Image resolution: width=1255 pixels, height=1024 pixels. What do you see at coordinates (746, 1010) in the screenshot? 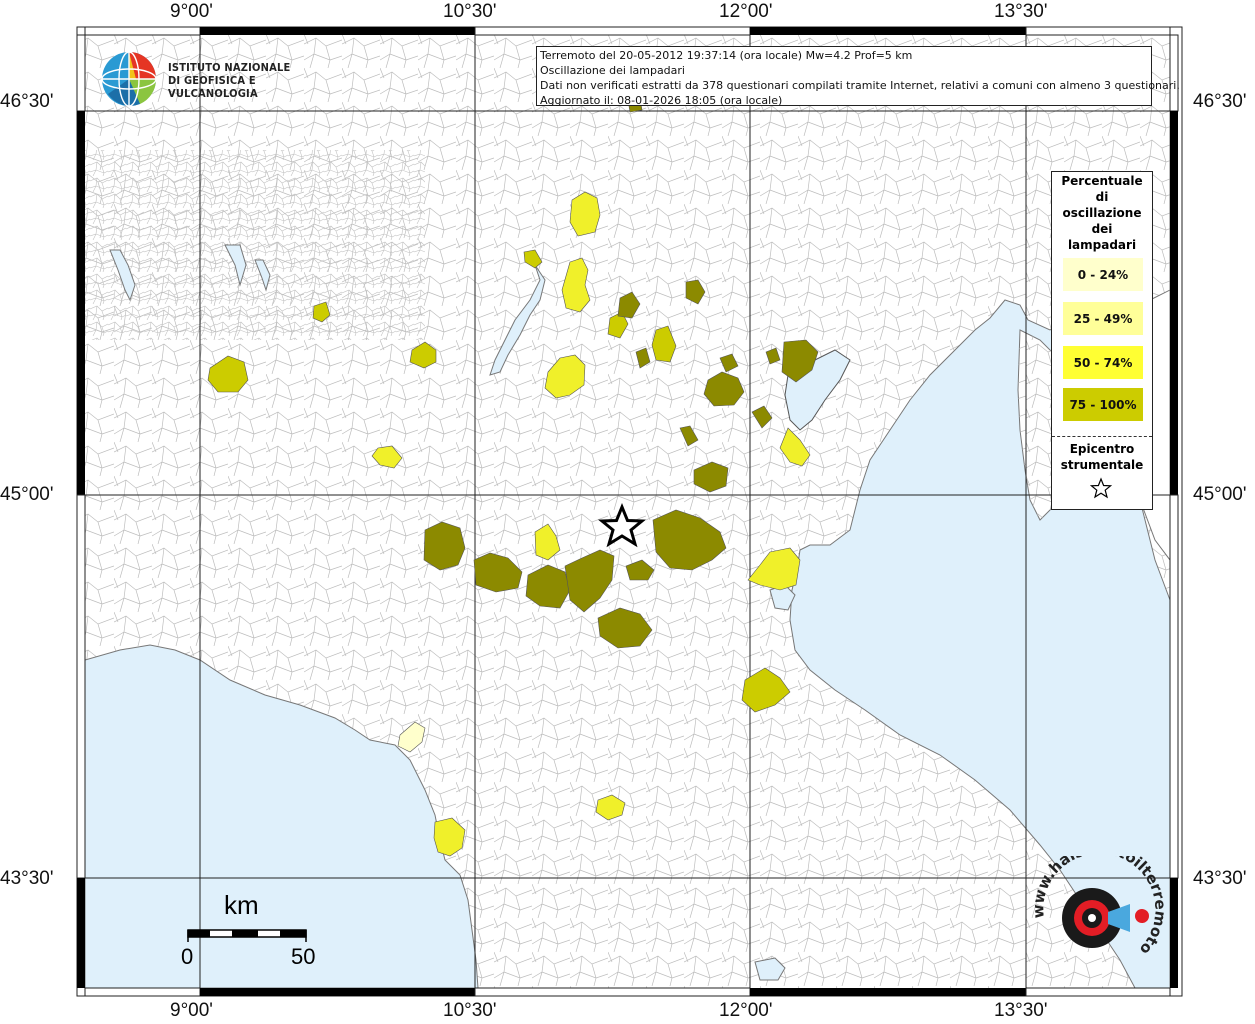
I see `lon-label-bottom-3: 12°00'` at bounding box center [746, 1010].